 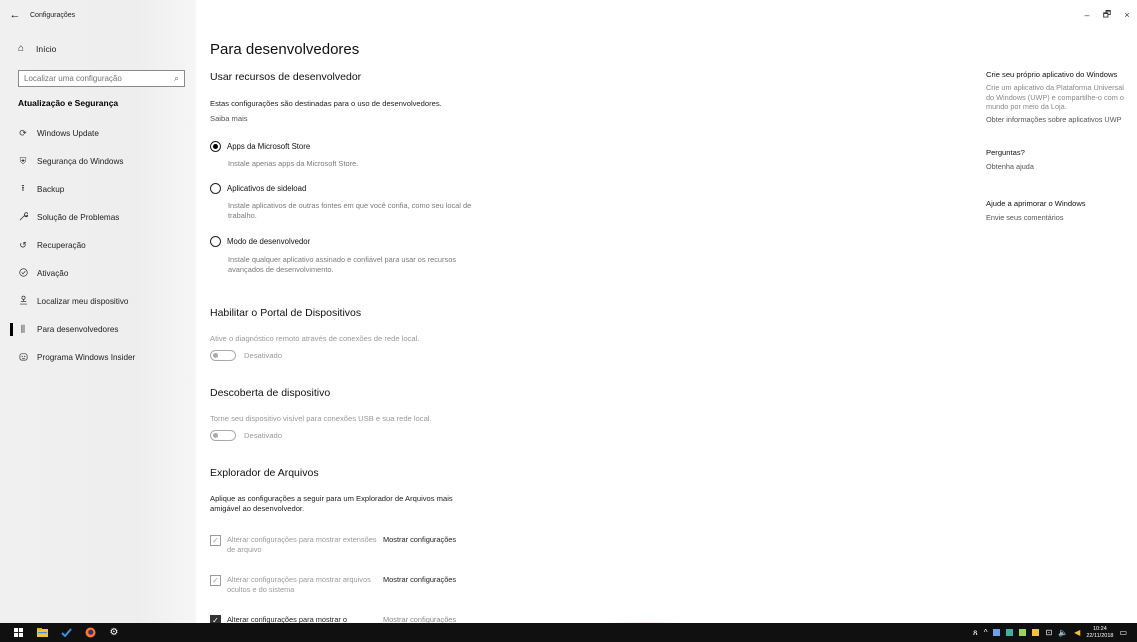 I want to click on dev-features-heading: Usar recursos de desenvolvedor, so click(x=286, y=77).